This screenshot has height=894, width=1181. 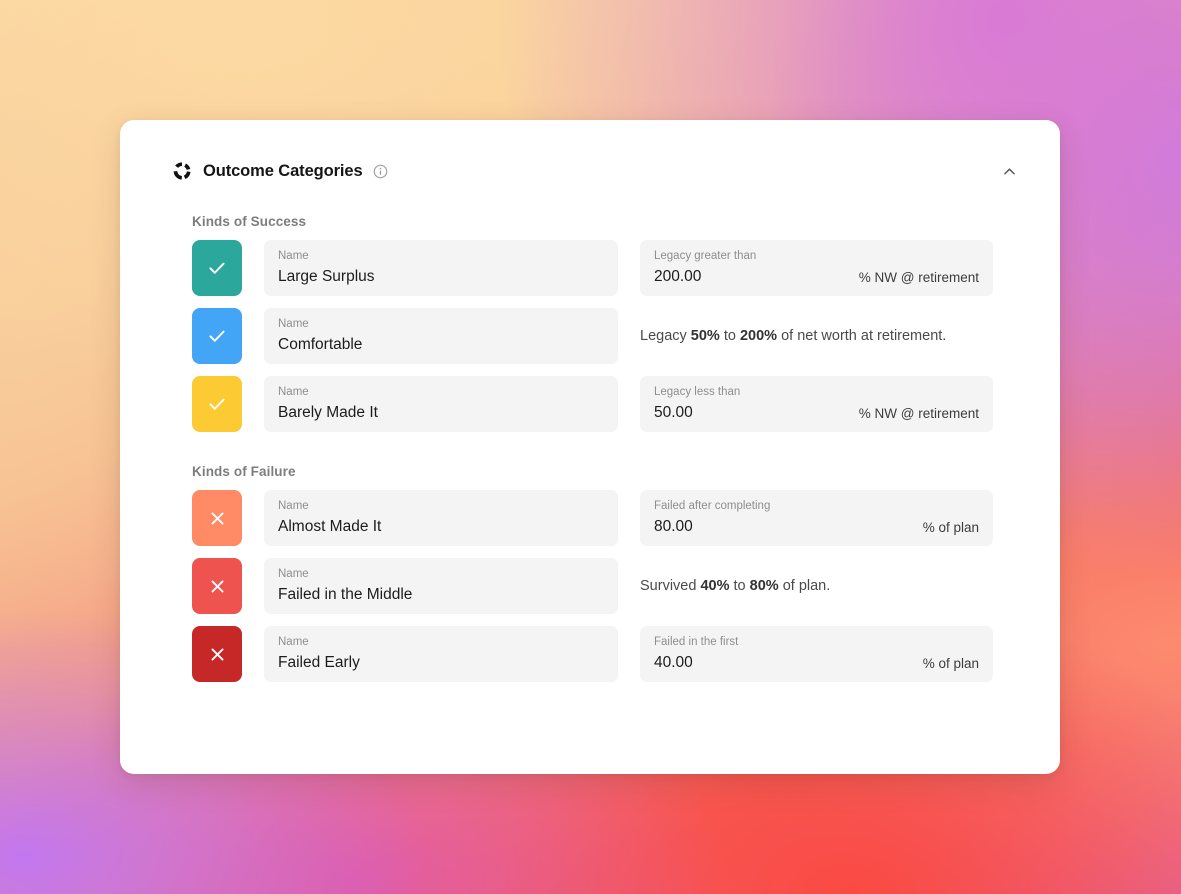 I want to click on info-icon, so click(x=380, y=171).